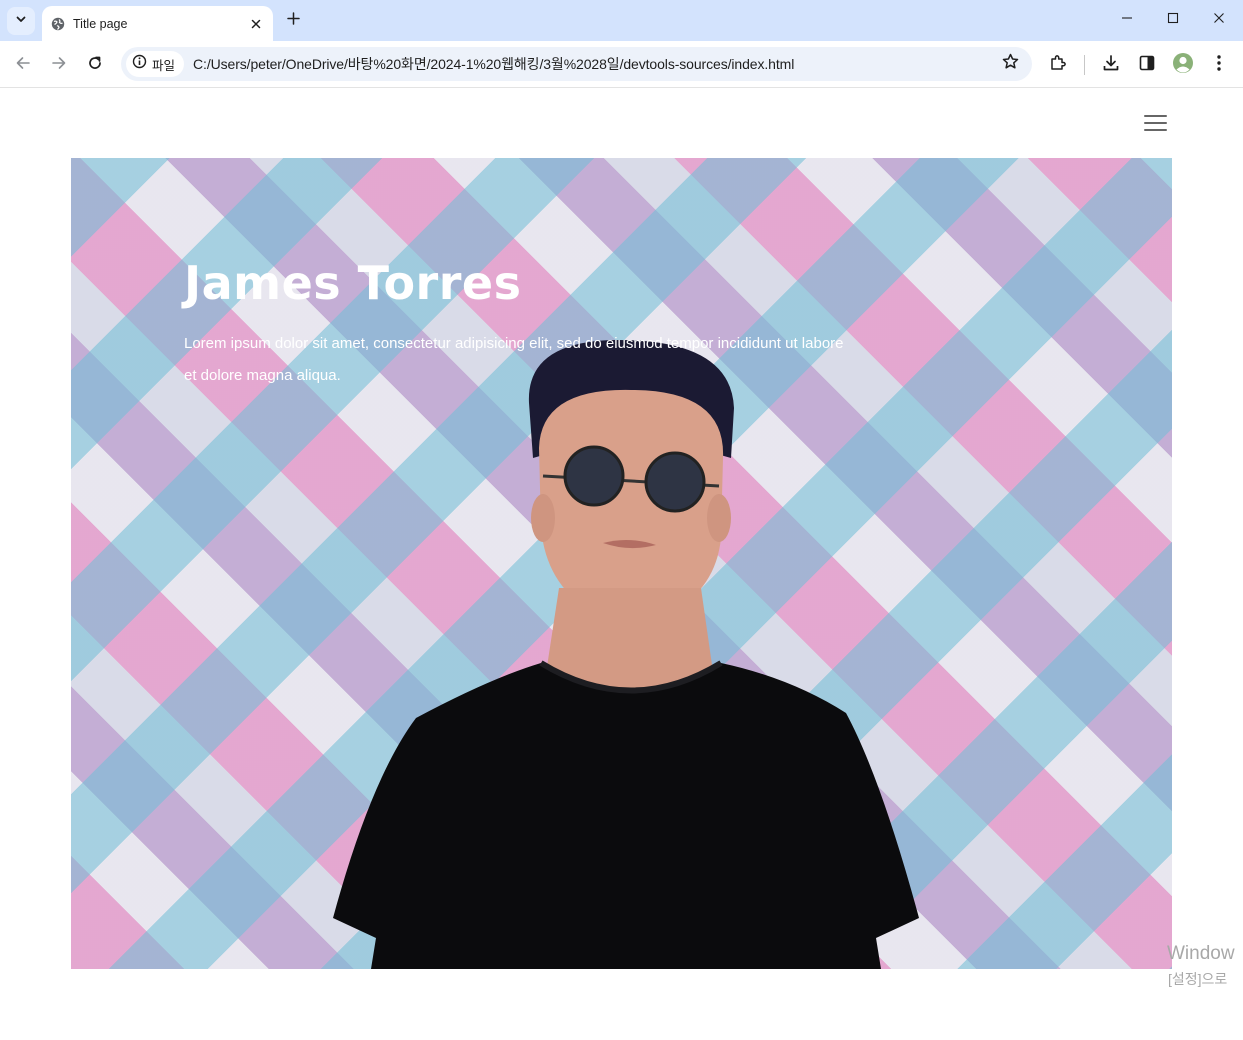 The image size is (1243, 1040). I want to click on profile-button, so click(1183, 65).